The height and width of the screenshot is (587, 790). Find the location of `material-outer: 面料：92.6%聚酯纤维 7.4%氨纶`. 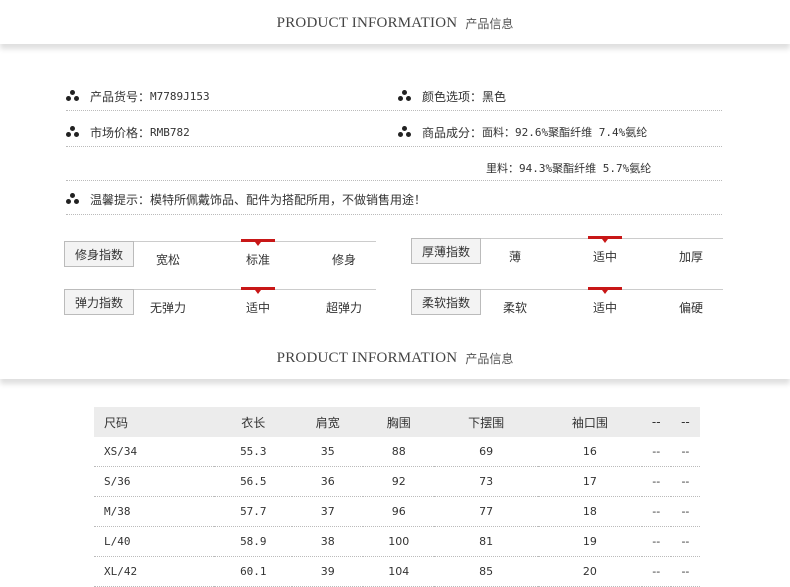

material-outer: 面料：92.6%聚酯纤维 7.4%氨纶 is located at coordinates (565, 132).